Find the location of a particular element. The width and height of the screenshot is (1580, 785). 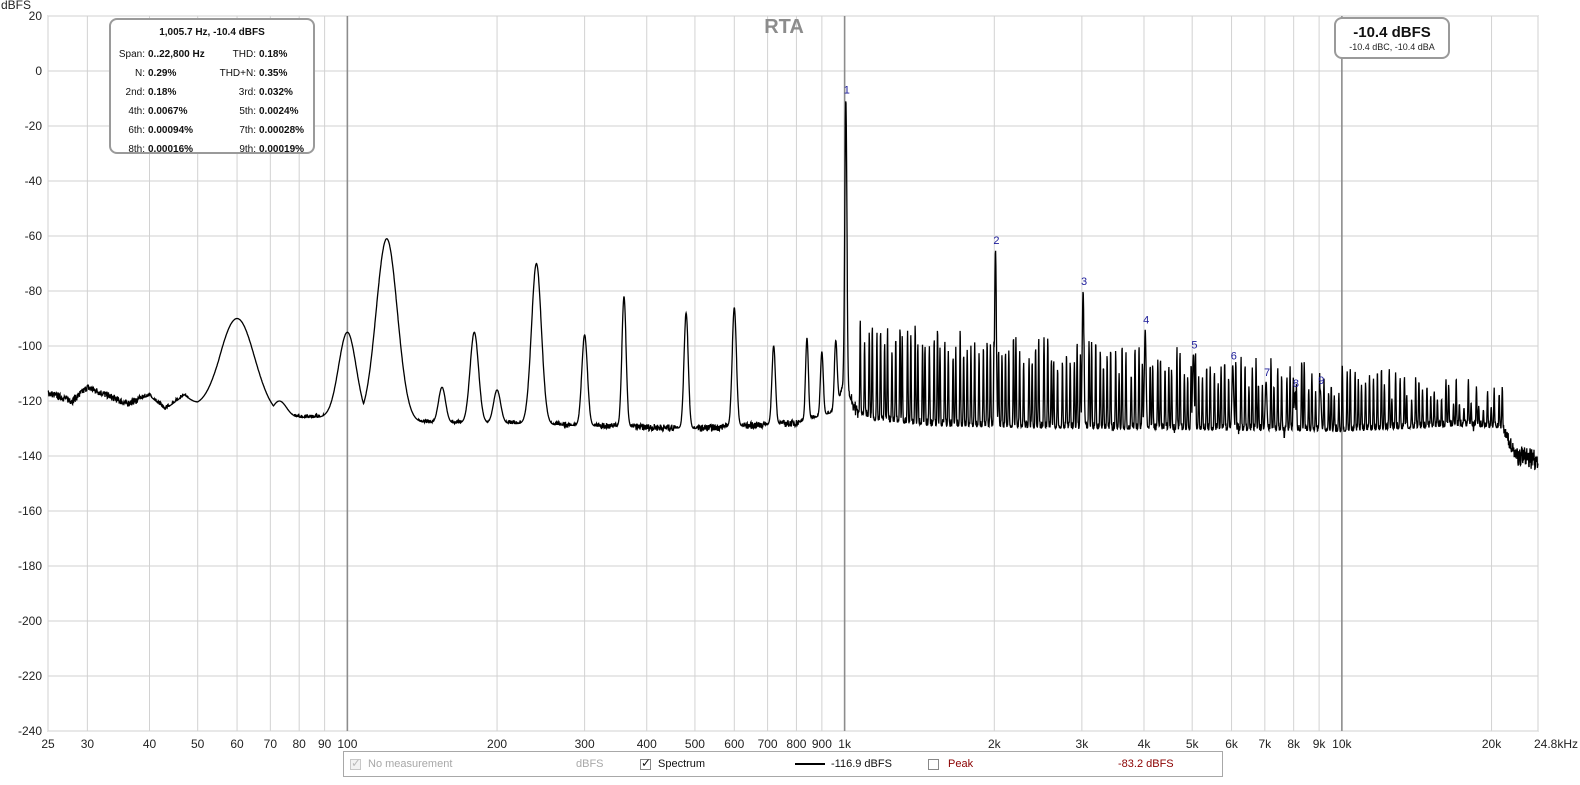

level-readout-box: -10.4 dBFS -10.4 dBC, -10.4 dBA is located at coordinates (1392, 38).